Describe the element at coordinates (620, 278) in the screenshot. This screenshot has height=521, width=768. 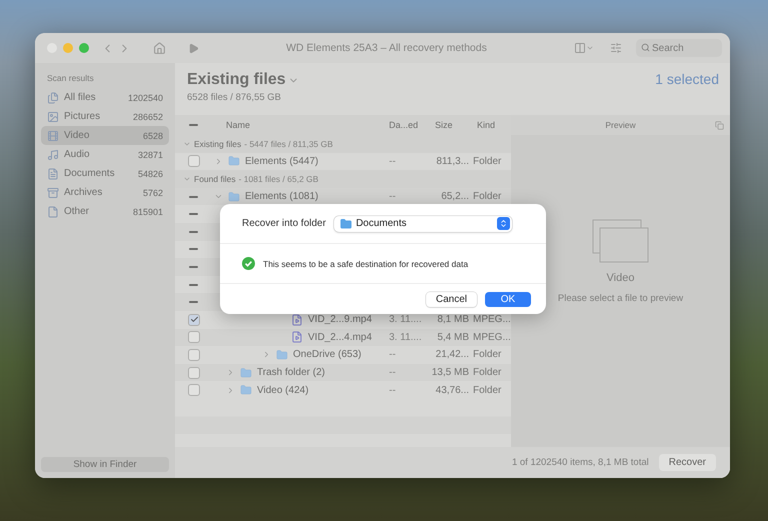
I see `preview-title: Video` at that location.